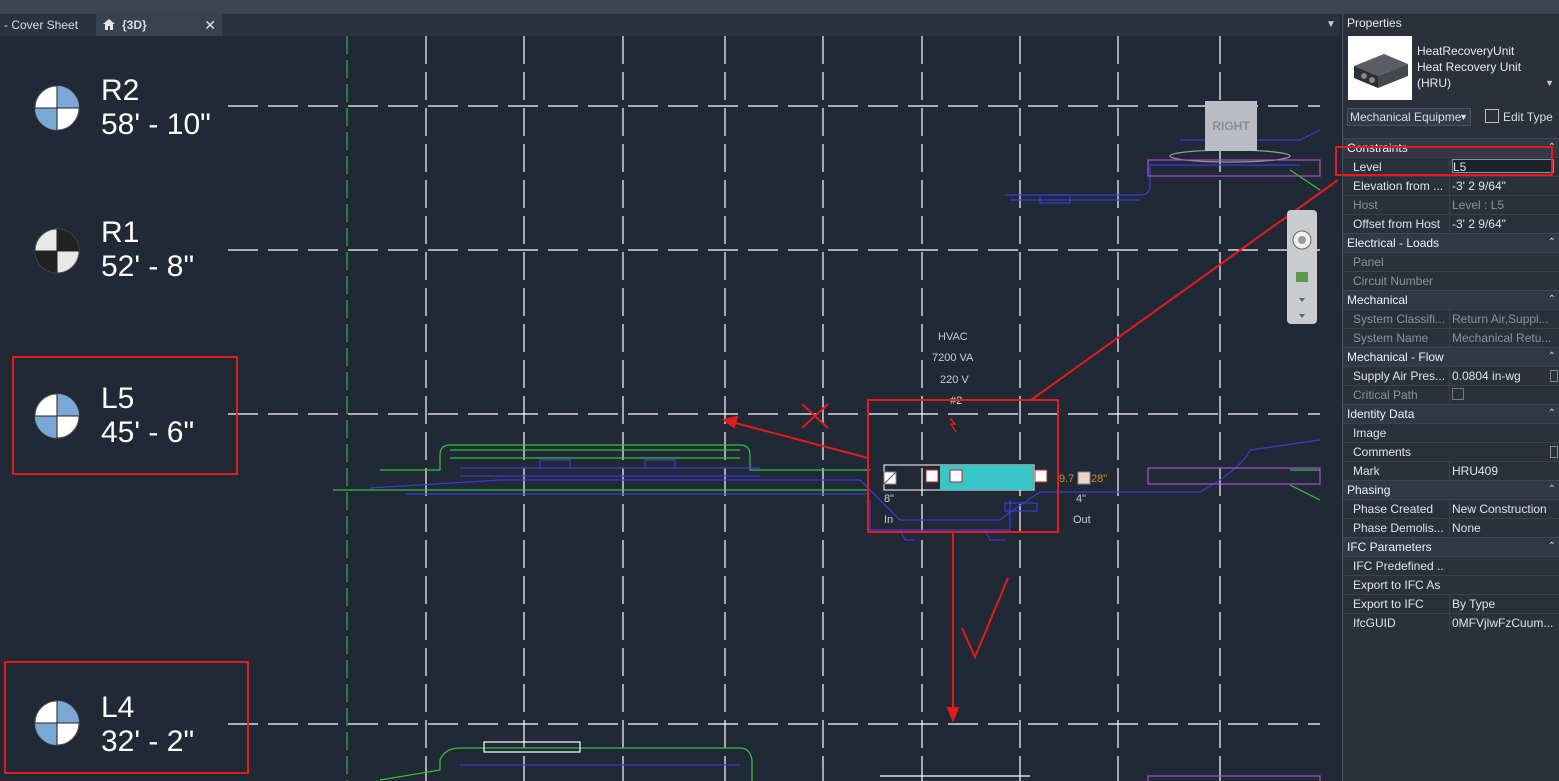 Image resolution: width=1559 pixels, height=781 pixels. I want to click on hvac-tag-label: HVAC, so click(953, 337).